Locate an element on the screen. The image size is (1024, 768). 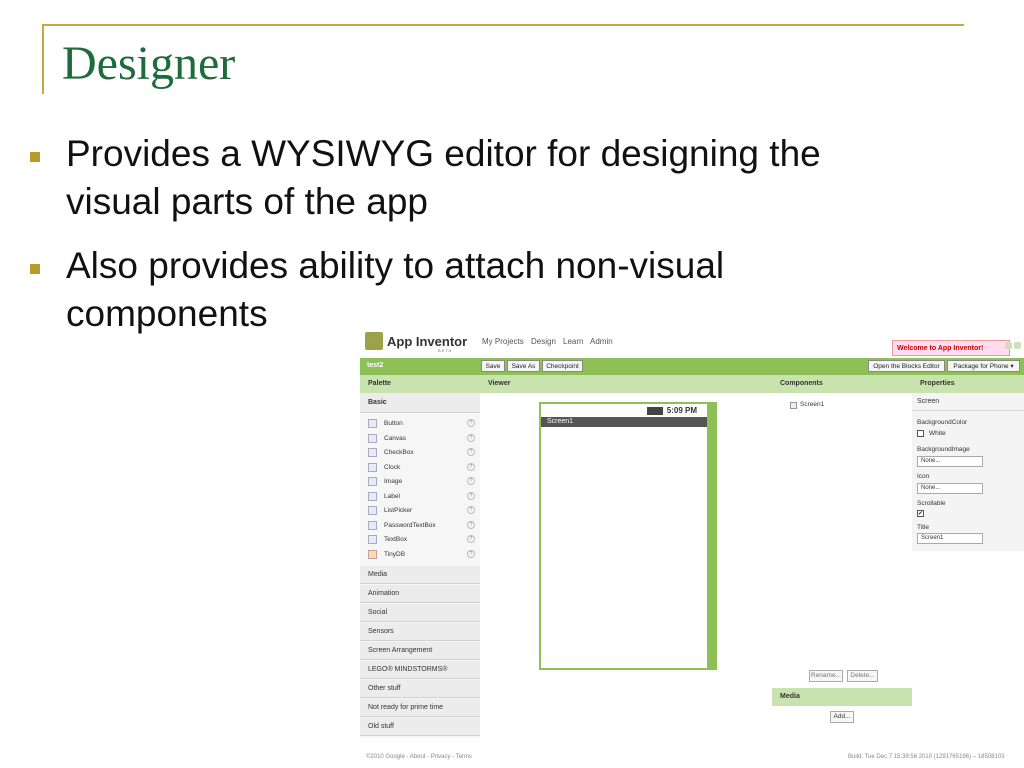
palette-category-animation: Animation is located at coordinates (420, 594).